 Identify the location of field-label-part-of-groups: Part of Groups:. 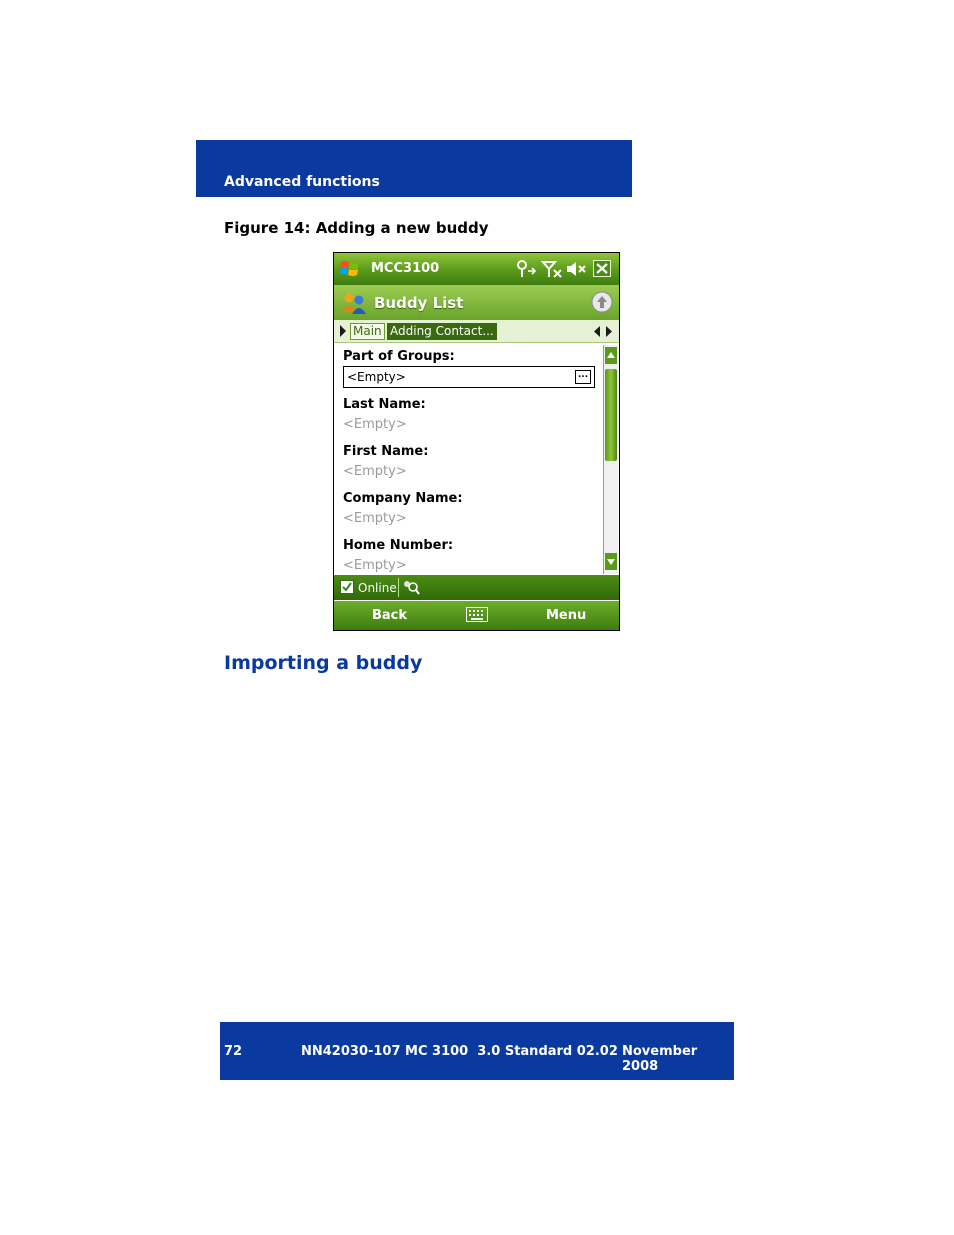
(399, 356).